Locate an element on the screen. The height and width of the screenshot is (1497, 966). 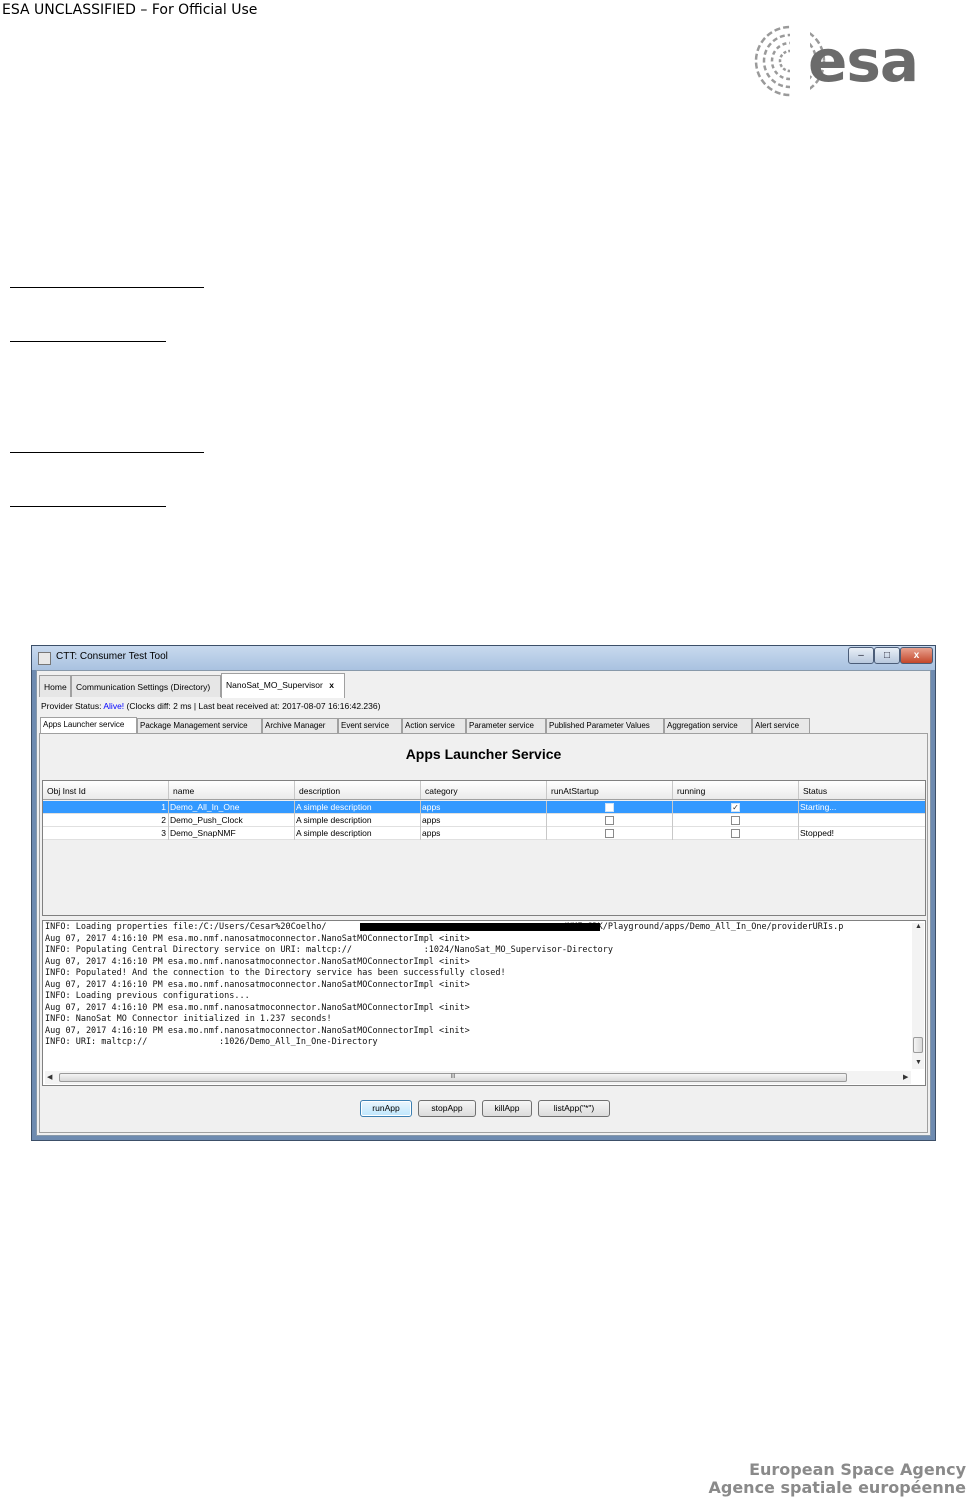
maximize-button: □ is located at coordinates (887, 655).